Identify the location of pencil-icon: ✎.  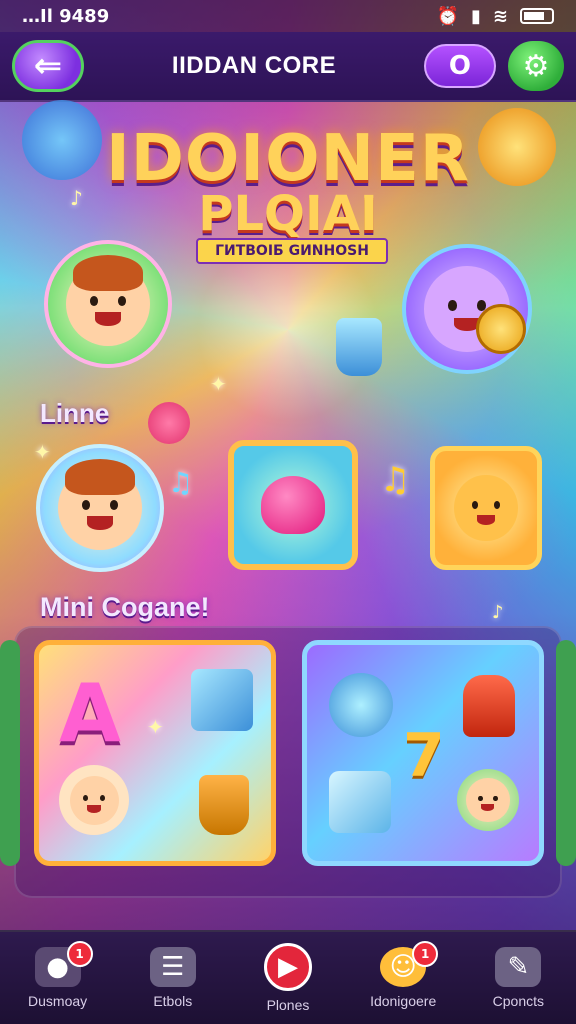
(518, 967).